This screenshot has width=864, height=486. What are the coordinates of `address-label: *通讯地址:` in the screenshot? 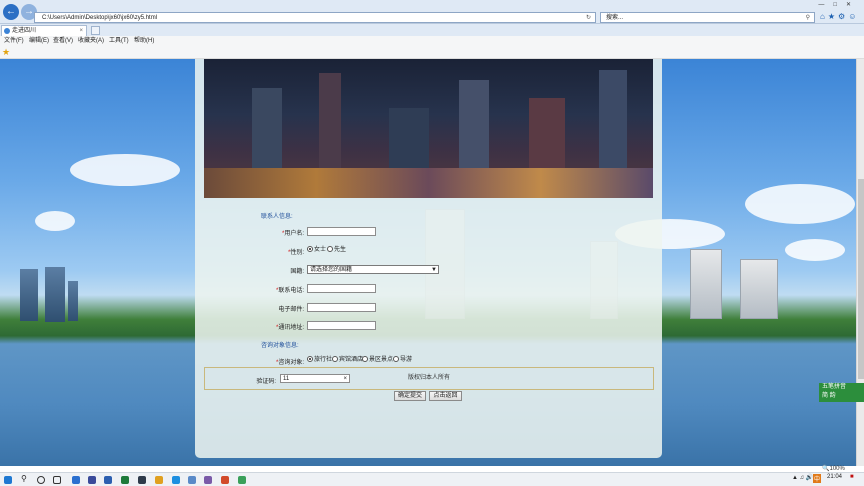 It's located at (289, 328).